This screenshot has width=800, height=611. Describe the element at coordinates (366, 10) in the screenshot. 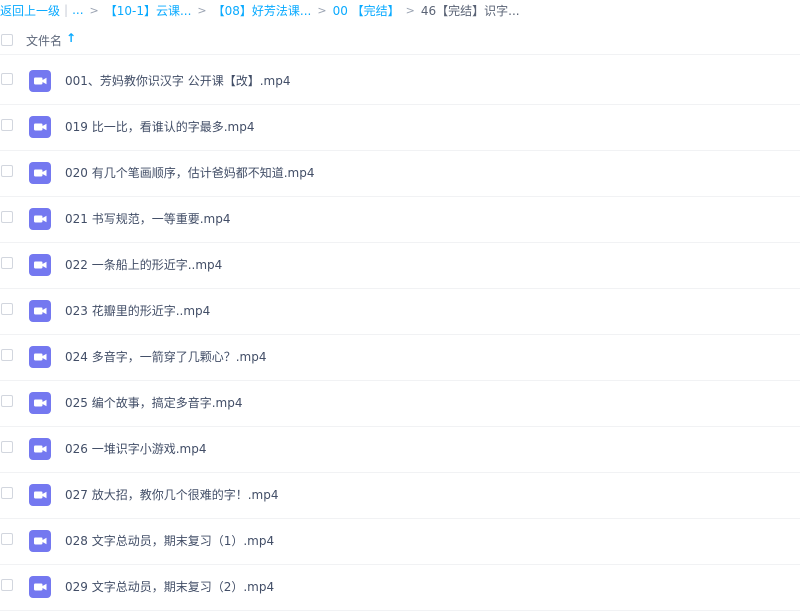

I see `breadcrumb-item-3: 00 【完结】` at that location.